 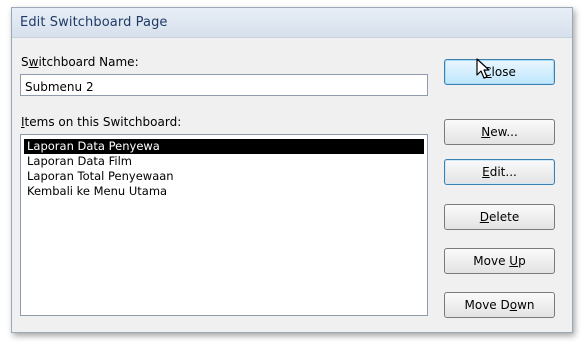 I want to click on switchboard-name-input, so click(x=224, y=85).